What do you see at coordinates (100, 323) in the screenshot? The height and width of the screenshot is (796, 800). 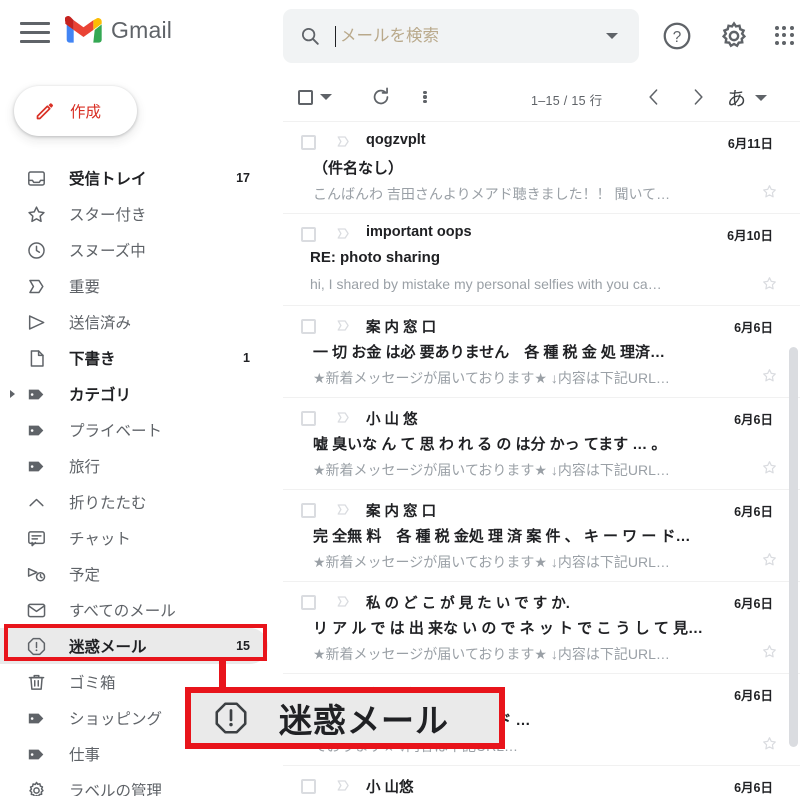 I see `sidebar-item-label: 送信済み` at bounding box center [100, 323].